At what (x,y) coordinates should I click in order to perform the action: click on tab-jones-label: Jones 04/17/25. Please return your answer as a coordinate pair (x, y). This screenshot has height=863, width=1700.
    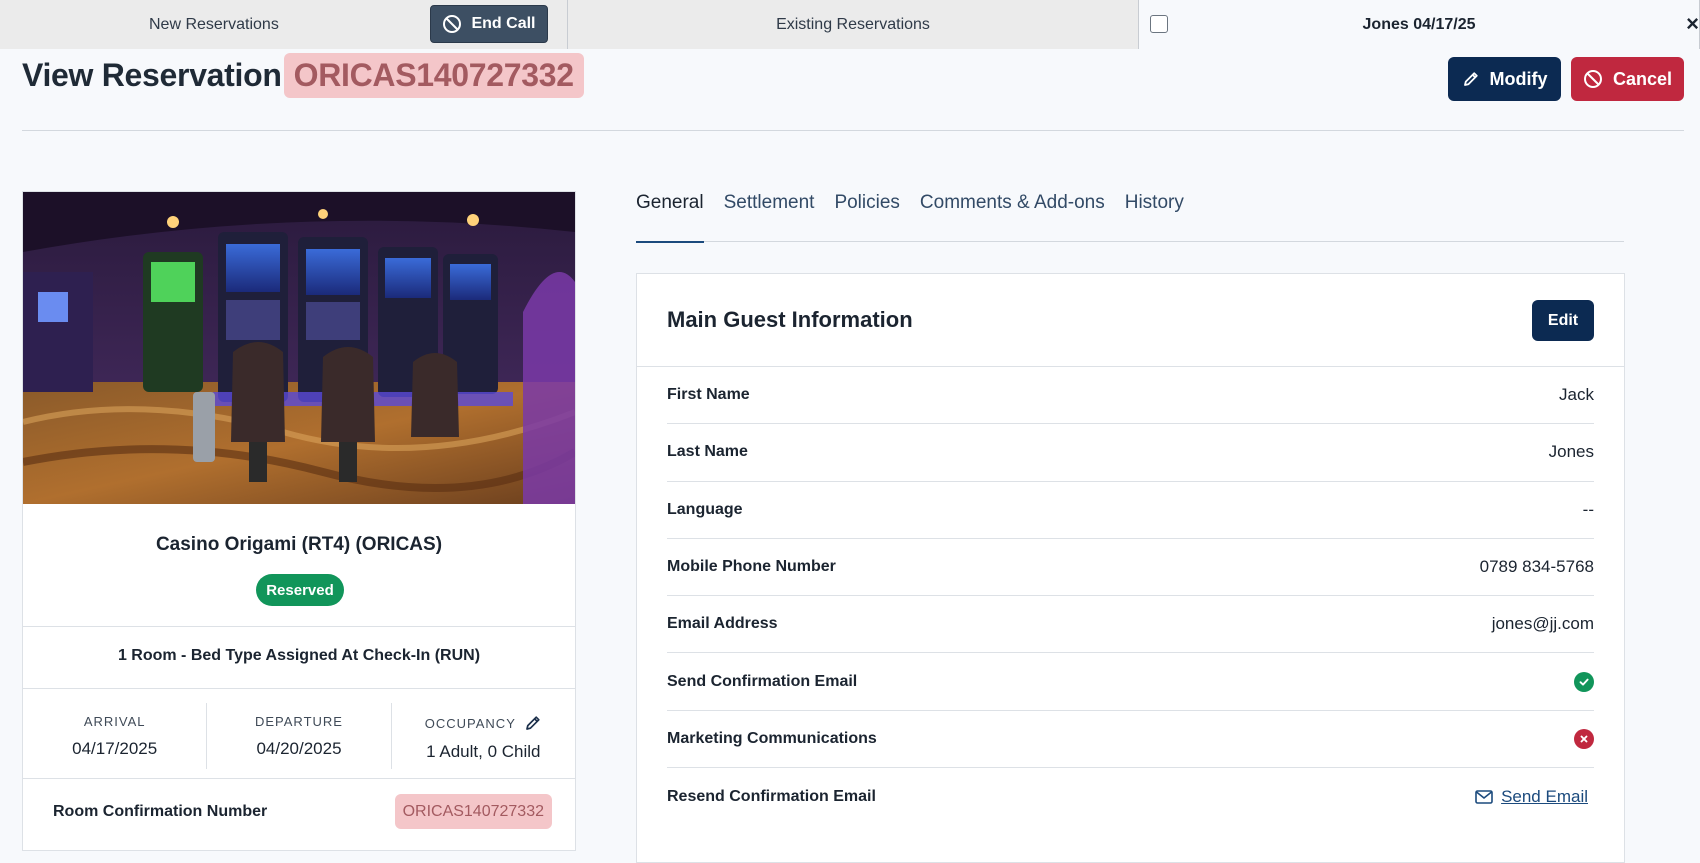
    Looking at the image, I should click on (1419, 24).